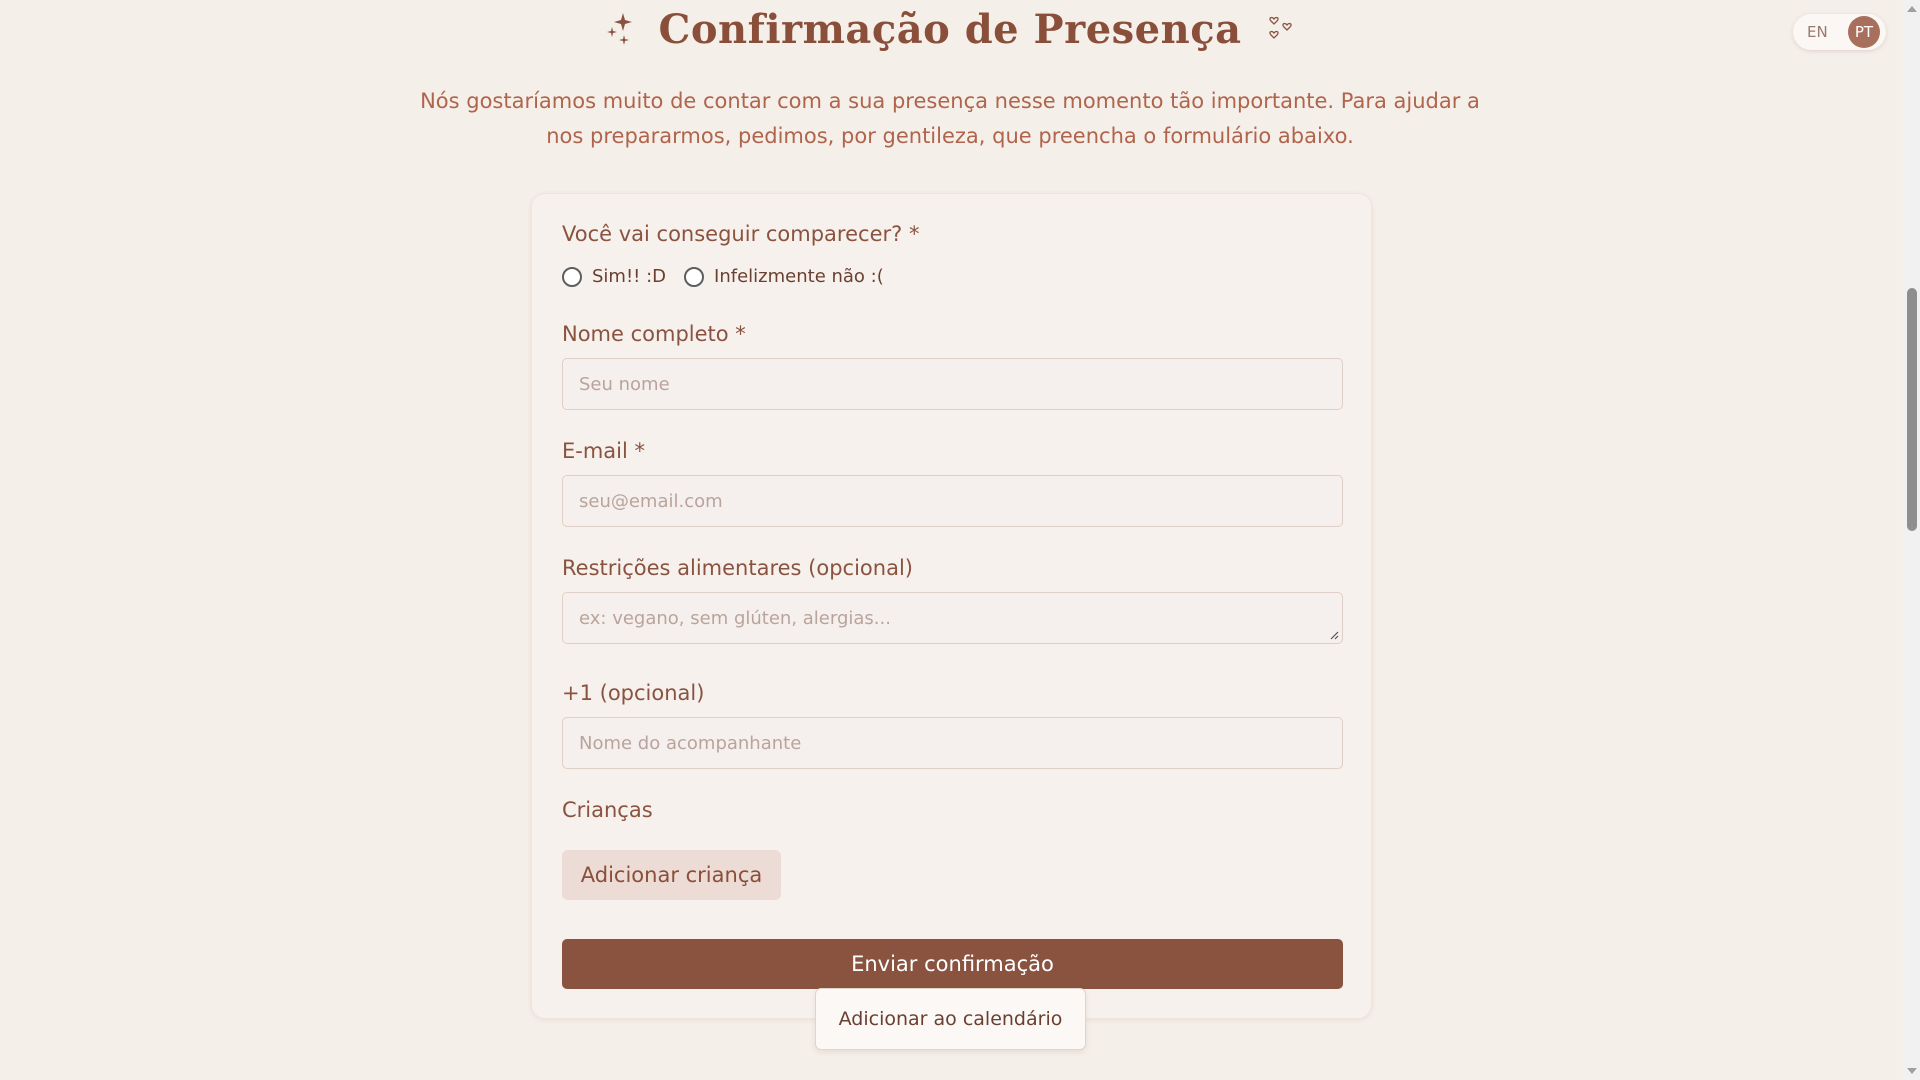 Image resolution: width=1920 pixels, height=1080 pixels. What do you see at coordinates (572, 276) in the screenshot?
I see `attendance-yes-radio` at bounding box center [572, 276].